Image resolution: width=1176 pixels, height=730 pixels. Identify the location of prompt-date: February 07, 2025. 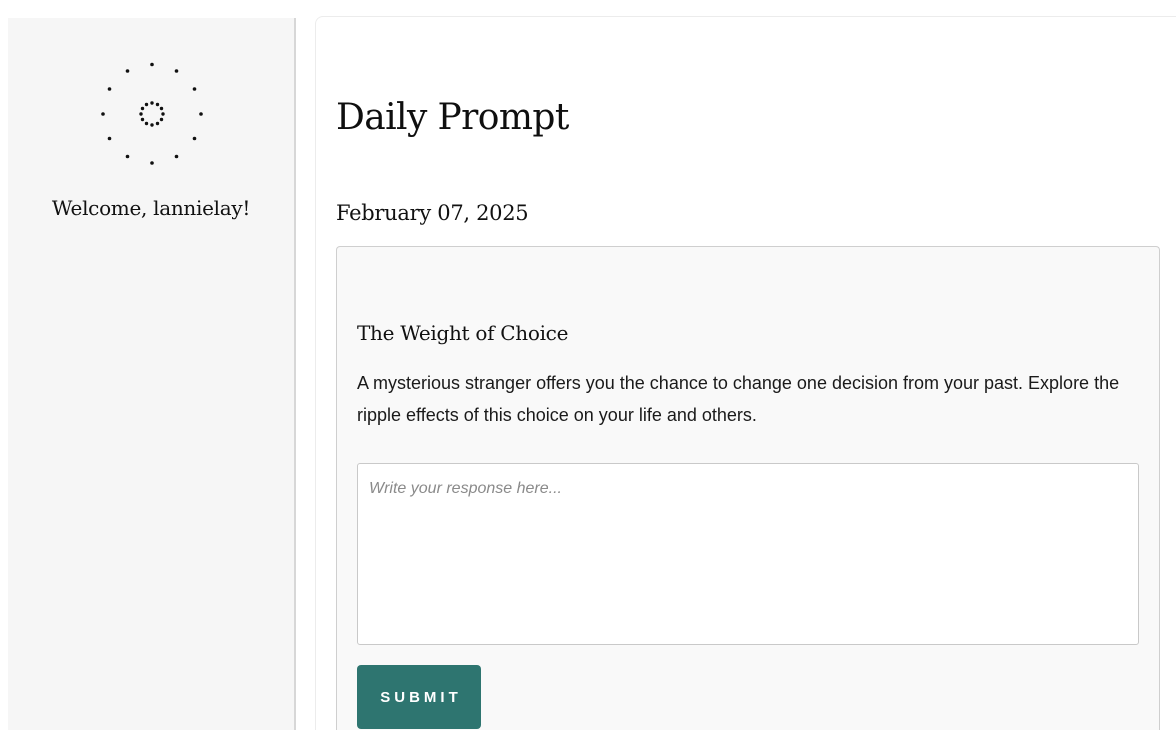
(432, 213).